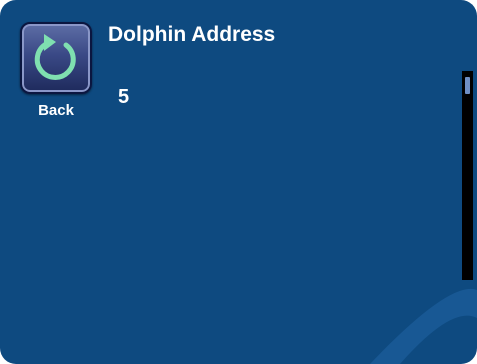 The height and width of the screenshot is (364, 477). What do you see at coordinates (124, 97) in the screenshot?
I see `address-value: 5` at bounding box center [124, 97].